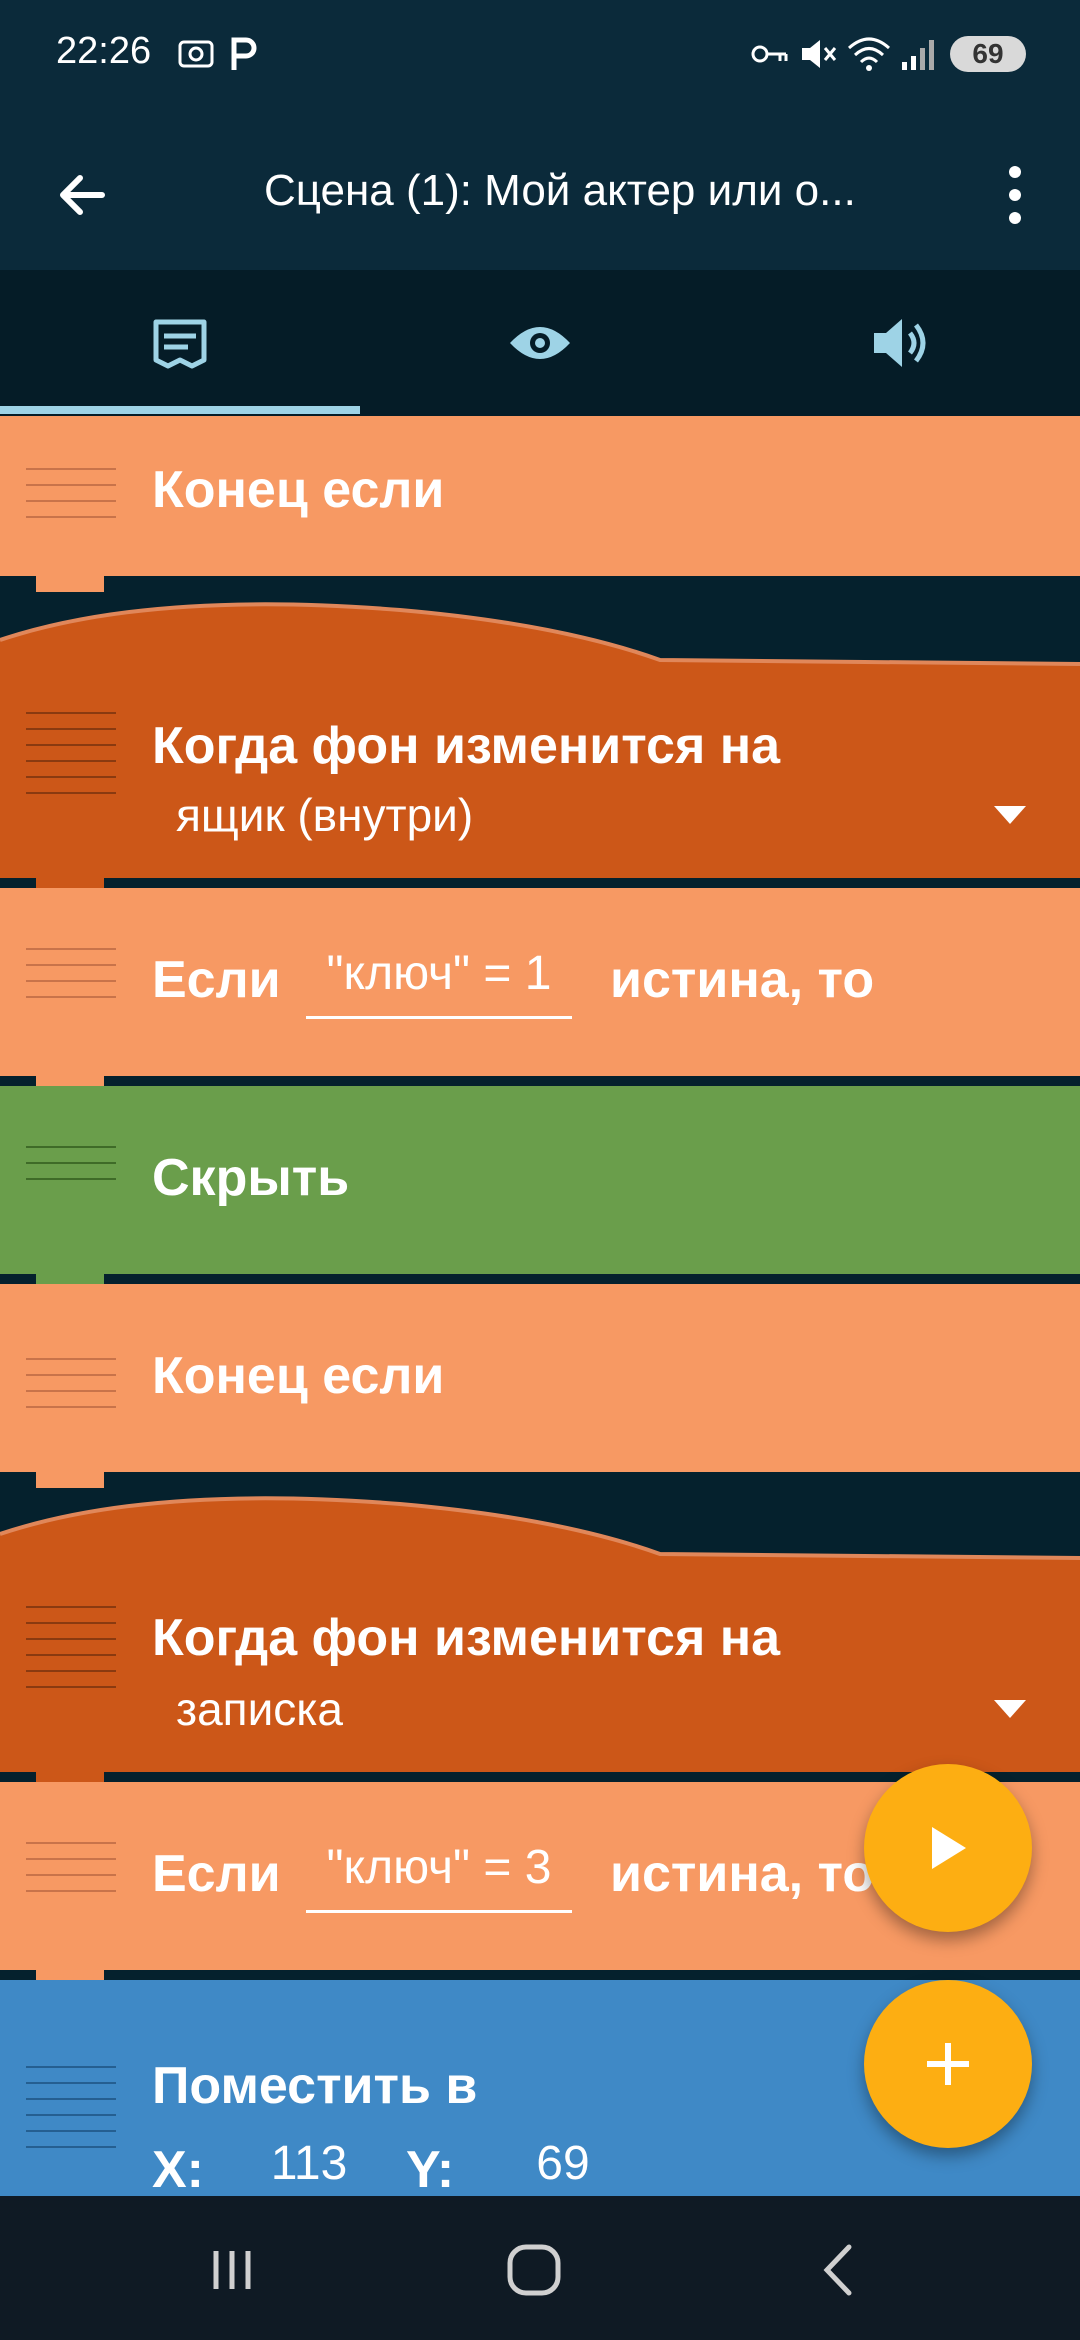 Image resolution: width=1080 pixels, height=2340 pixels. I want to click on add-button, so click(948, 2064).